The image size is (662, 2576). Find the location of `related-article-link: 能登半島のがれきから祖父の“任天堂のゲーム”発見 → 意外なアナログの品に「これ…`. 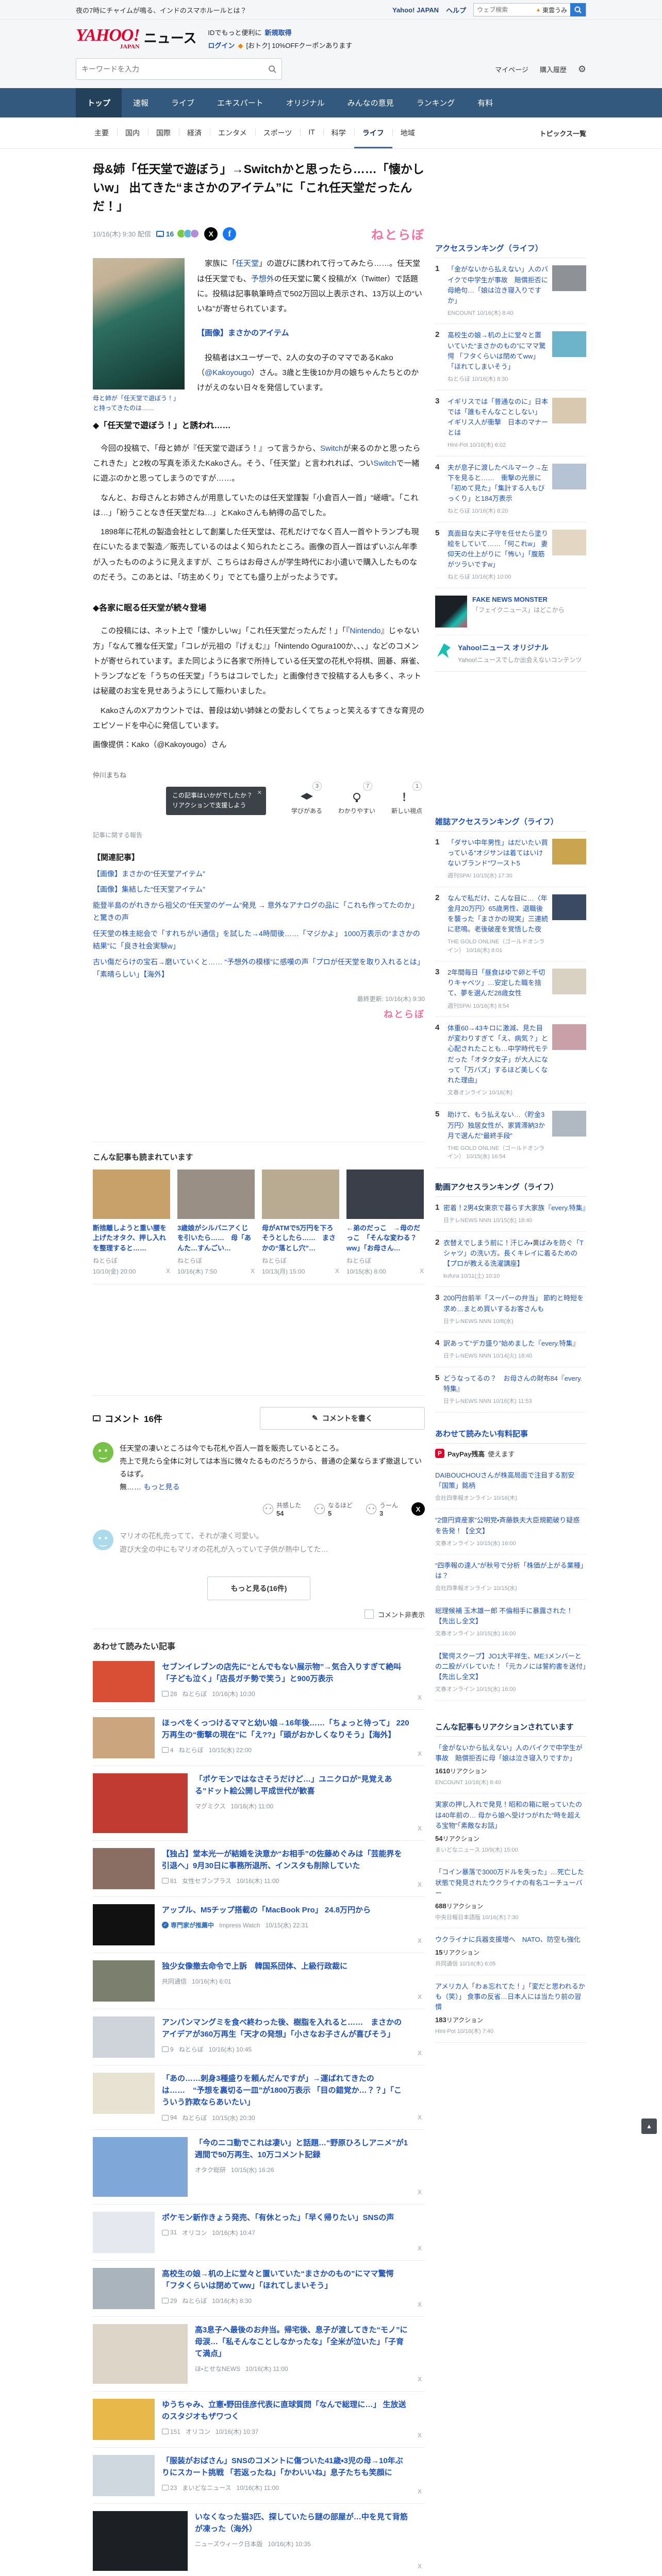

related-article-link: 能登半島のがれきから祖父の“任天堂のゲーム”発見 → 意外なアナログの品に「これ… is located at coordinates (259, 911).